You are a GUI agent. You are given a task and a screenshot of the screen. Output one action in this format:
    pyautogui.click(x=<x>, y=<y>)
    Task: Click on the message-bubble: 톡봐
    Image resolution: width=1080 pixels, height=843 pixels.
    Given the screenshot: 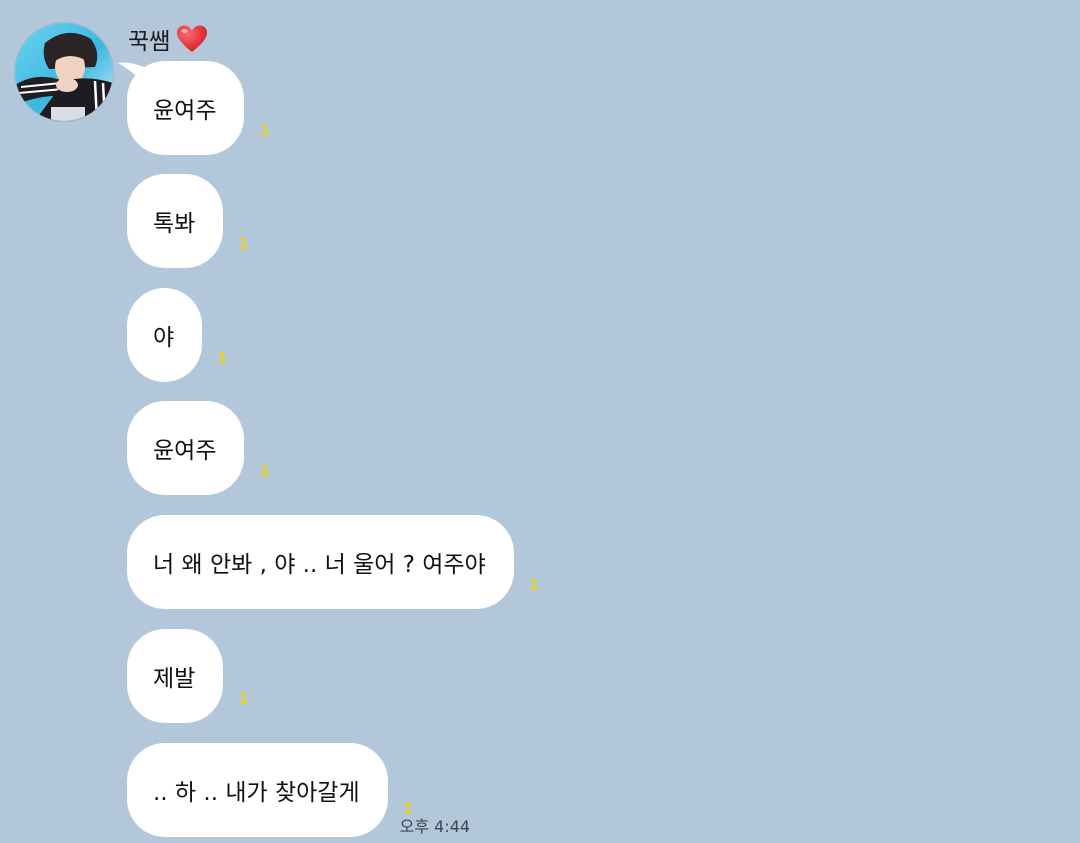 What is the action you would take?
    pyautogui.click(x=175, y=221)
    